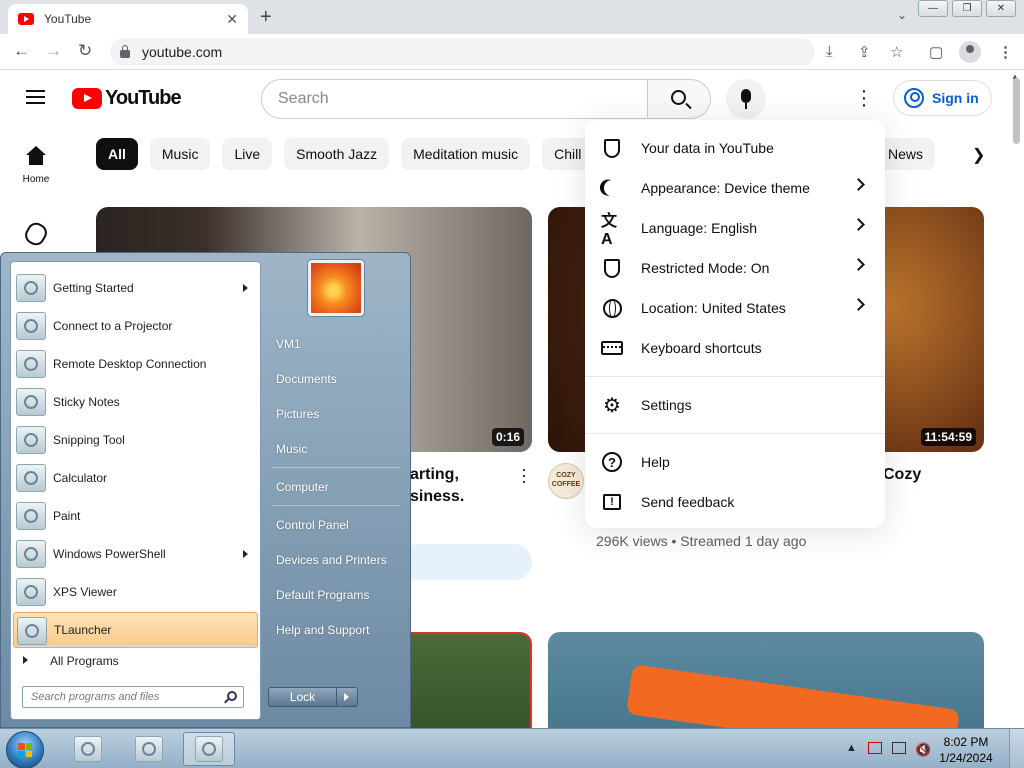  What do you see at coordinates (85, 51) in the screenshot?
I see `reload-button: ↻` at bounding box center [85, 51].